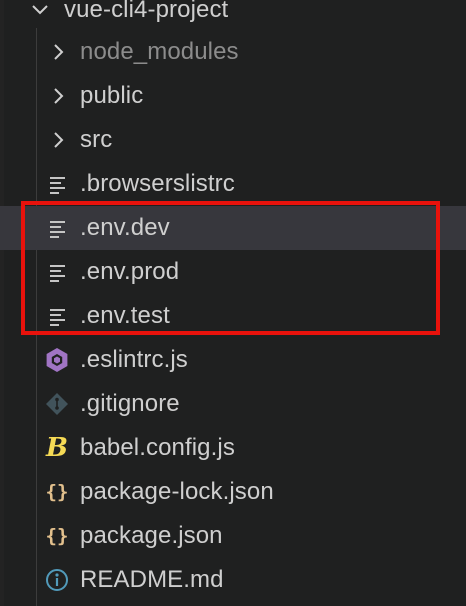  What do you see at coordinates (130, 271) in the screenshot?
I see `tree-item-label: .env.prod` at bounding box center [130, 271].